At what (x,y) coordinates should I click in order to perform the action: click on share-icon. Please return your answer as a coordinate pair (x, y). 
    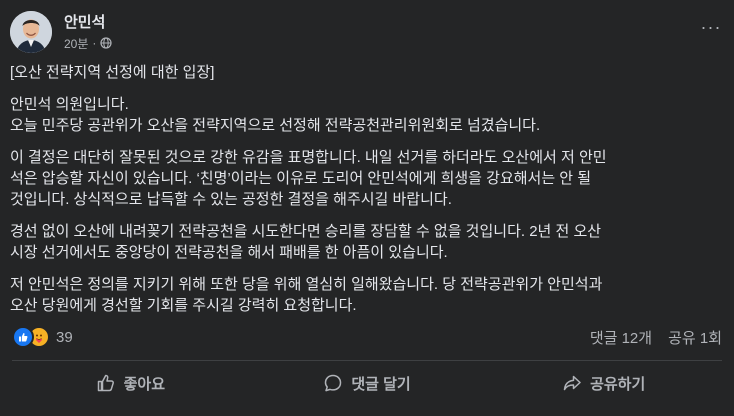
    Looking at the image, I should click on (572, 383).